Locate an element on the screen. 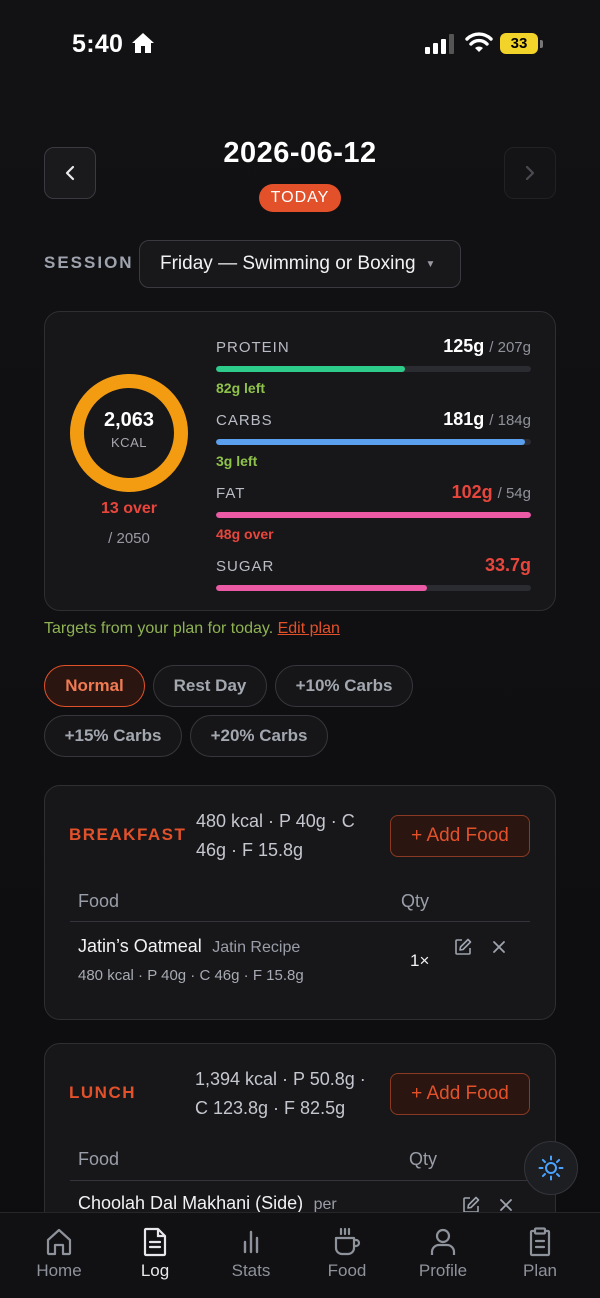 This screenshot has height=1298, width=600. caret-down-icon: ▼ is located at coordinates (430, 264).